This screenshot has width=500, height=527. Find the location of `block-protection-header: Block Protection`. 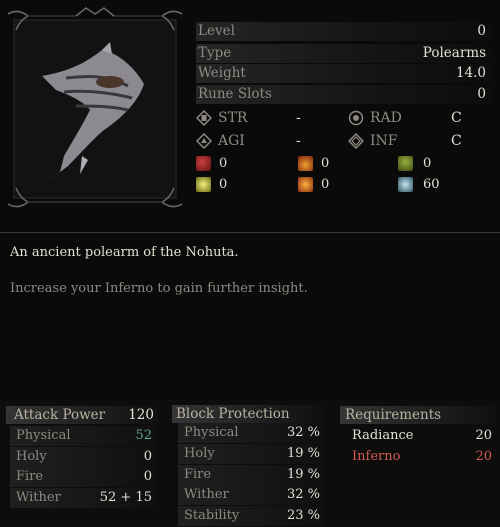

block-protection-header: Block Protection is located at coordinates (248, 414).